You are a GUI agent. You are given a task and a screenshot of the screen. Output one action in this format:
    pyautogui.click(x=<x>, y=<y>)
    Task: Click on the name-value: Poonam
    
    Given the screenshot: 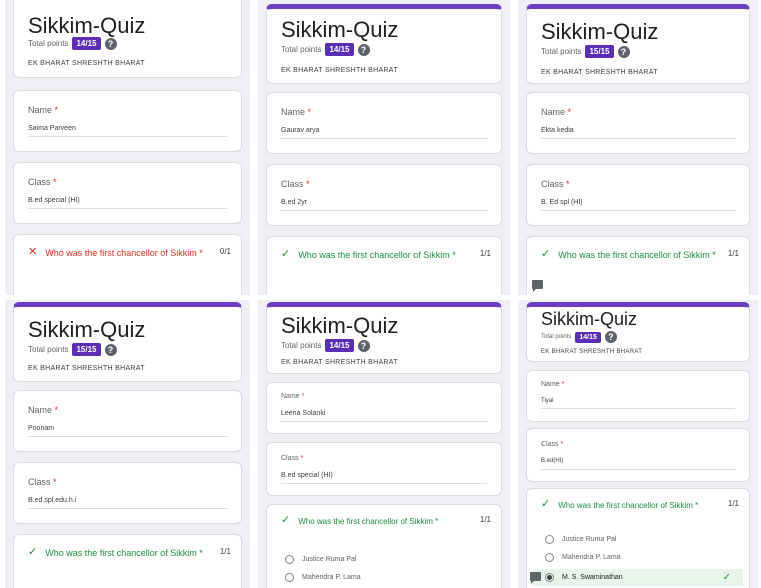 What is the action you would take?
    pyautogui.click(x=41, y=428)
    